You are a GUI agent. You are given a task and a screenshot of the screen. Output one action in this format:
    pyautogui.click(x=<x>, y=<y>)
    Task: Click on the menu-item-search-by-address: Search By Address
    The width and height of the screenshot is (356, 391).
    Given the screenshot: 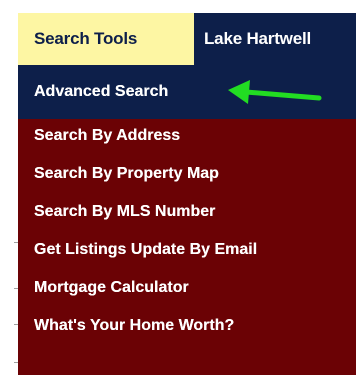 What is the action you would take?
    pyautogui.click(x=187, y=136)
    